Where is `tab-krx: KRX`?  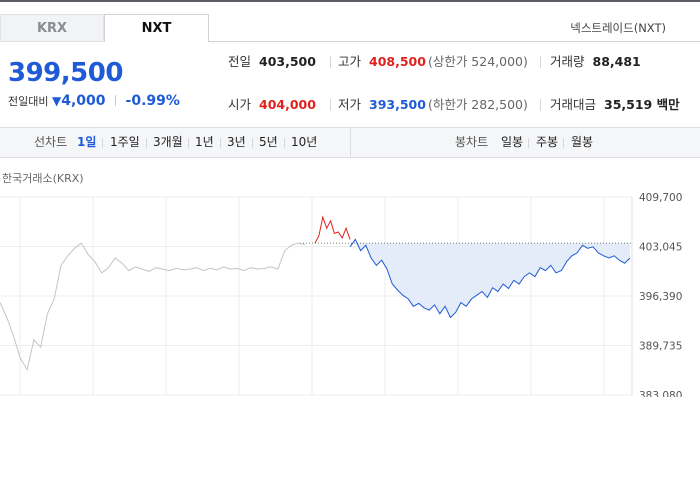
tab-krx: KRX is located at coordinates (52, 28).